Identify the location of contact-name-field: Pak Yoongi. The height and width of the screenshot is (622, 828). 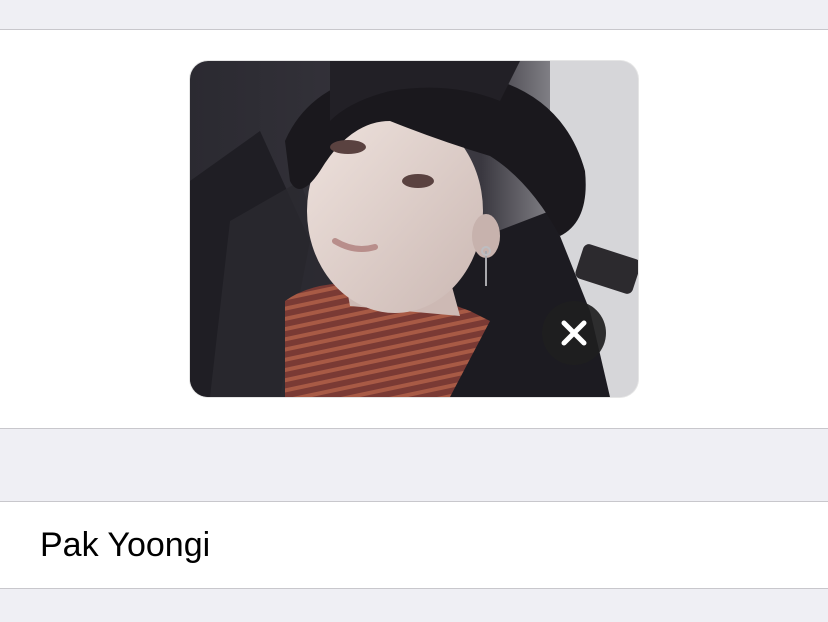
(420, 545).